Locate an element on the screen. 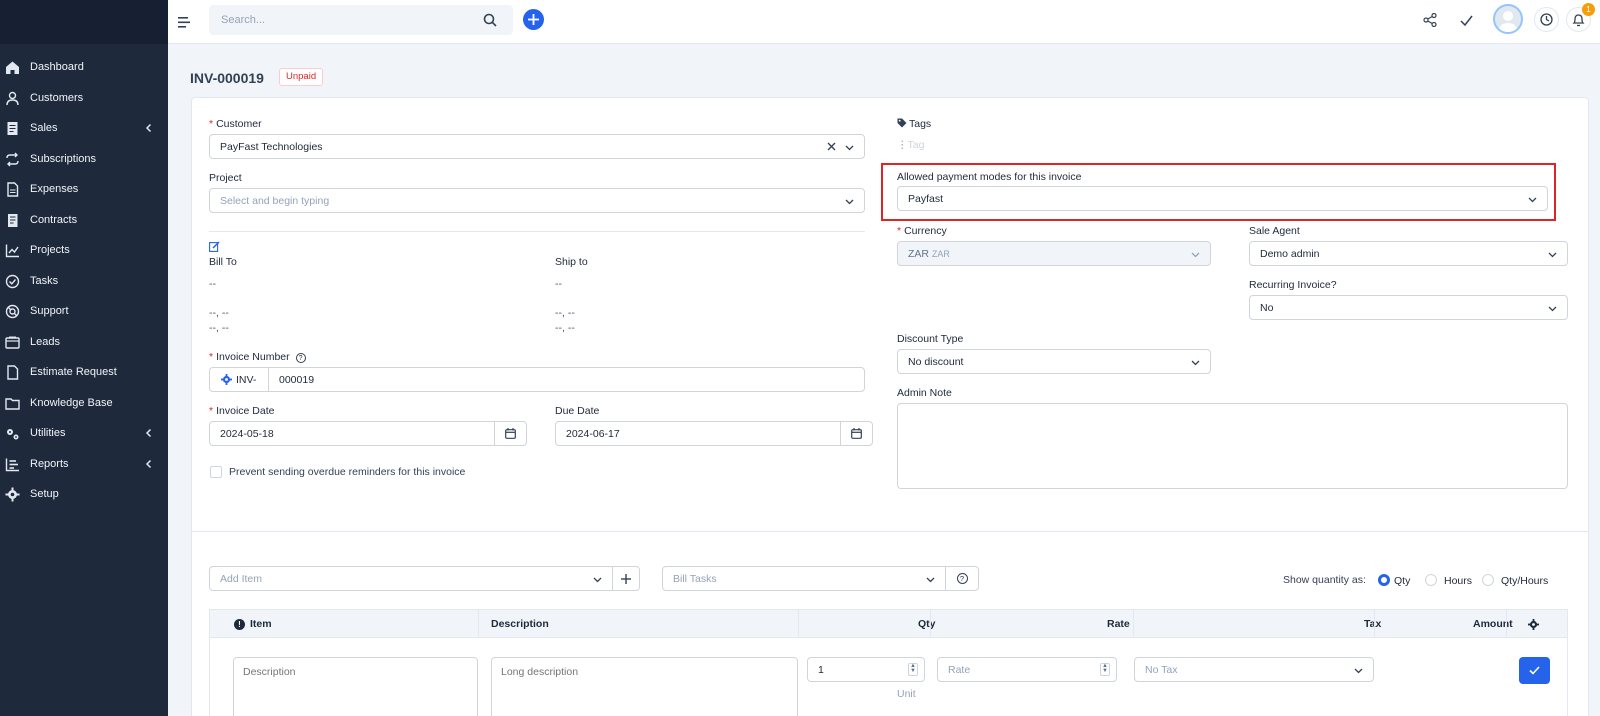  edit-address-icon is located at coordinates (214, 248).